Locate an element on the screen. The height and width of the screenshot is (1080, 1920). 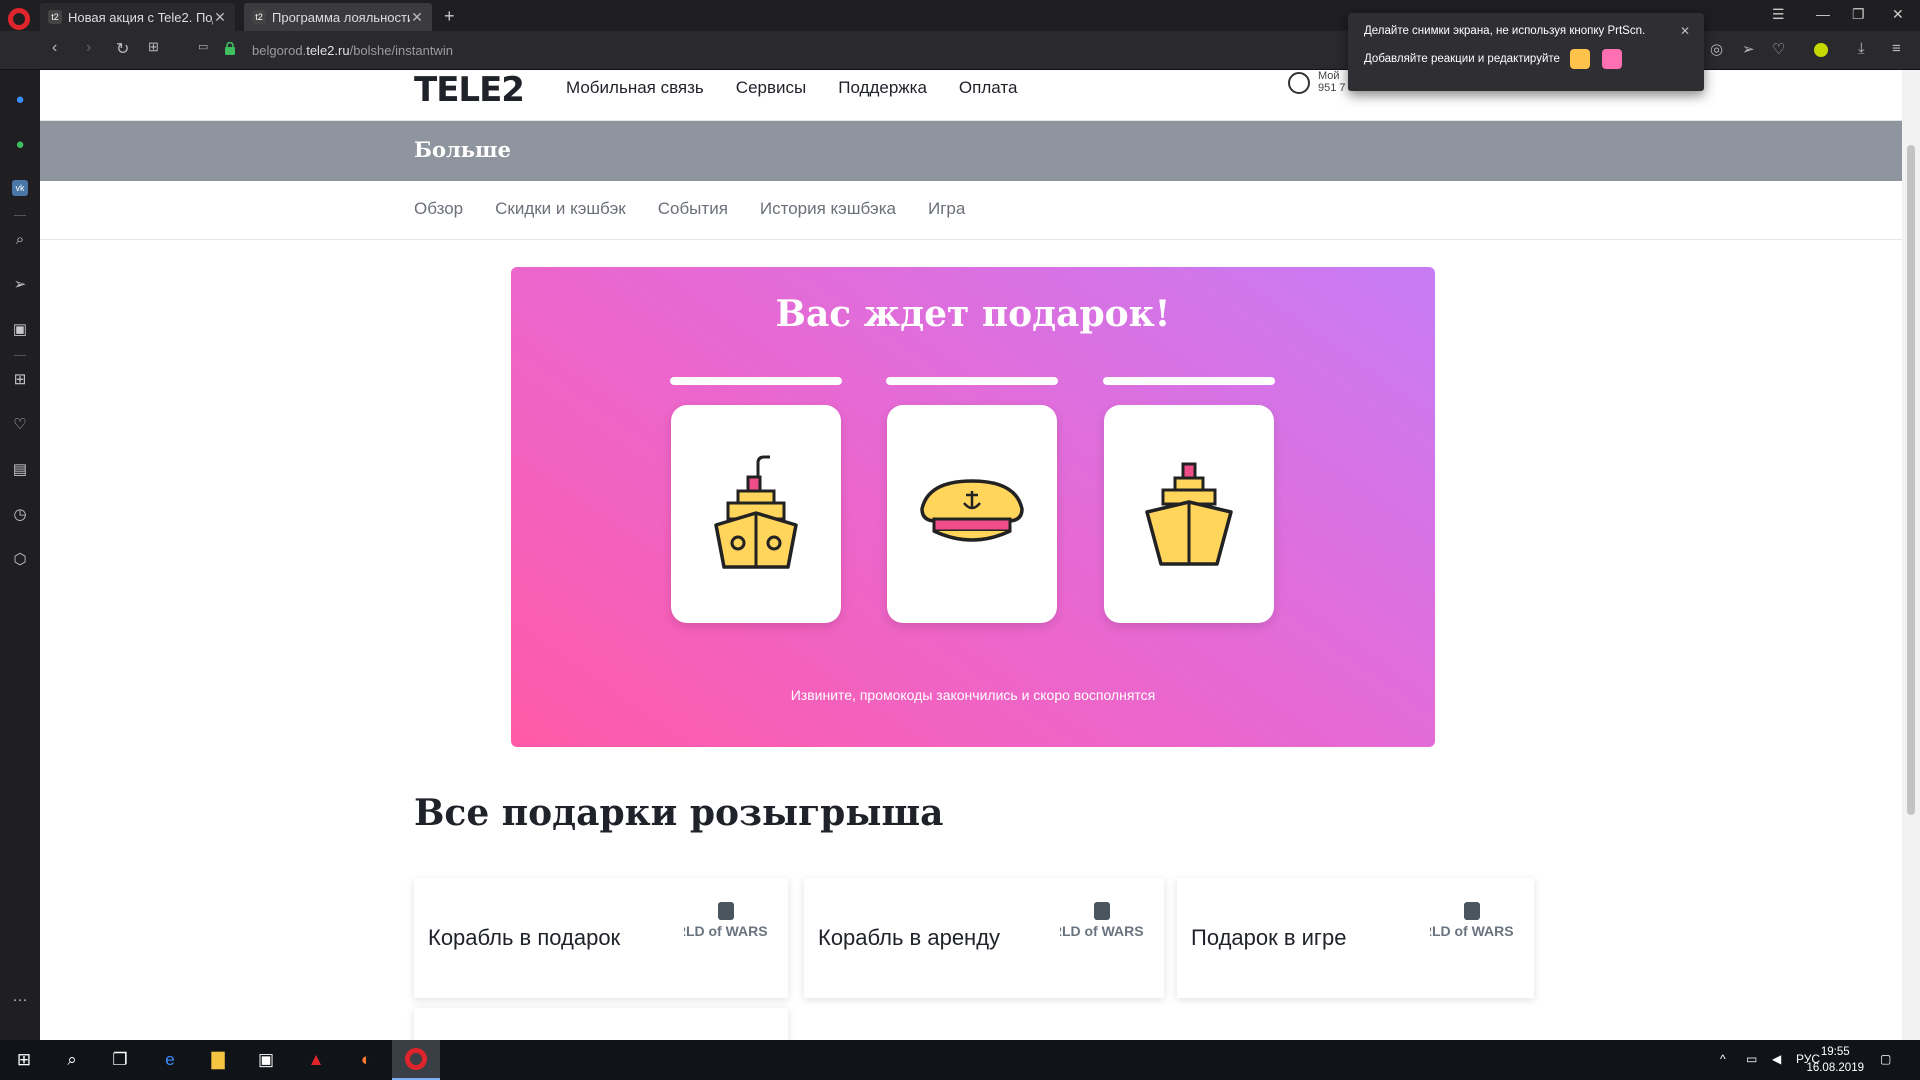
messenger-icon: ● is located at coordinates (20, 100).